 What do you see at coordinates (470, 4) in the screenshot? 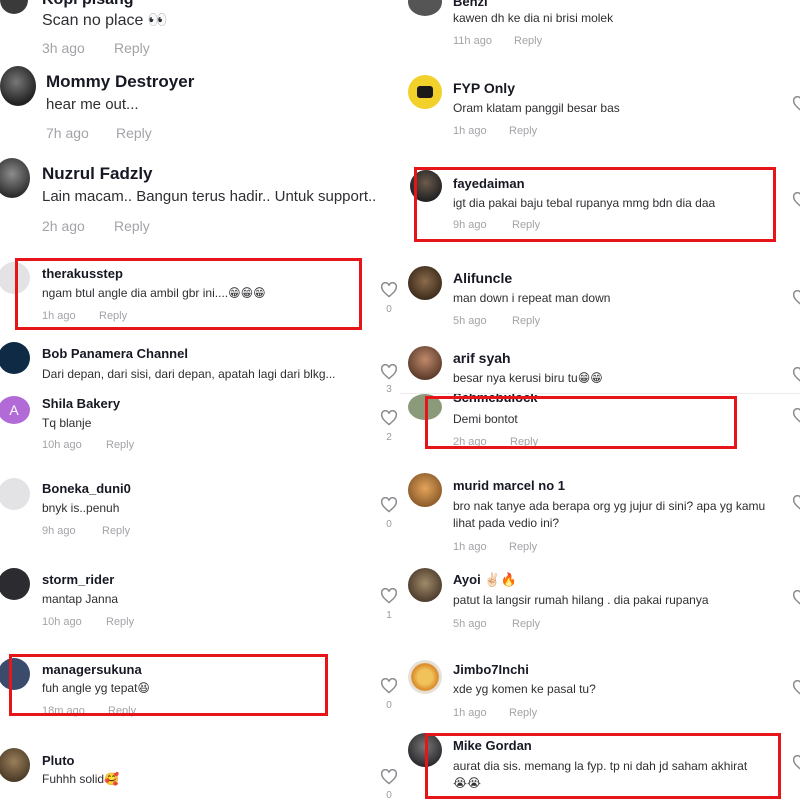
I see `comment-username: Benzi` at bounding box center [470, 4].